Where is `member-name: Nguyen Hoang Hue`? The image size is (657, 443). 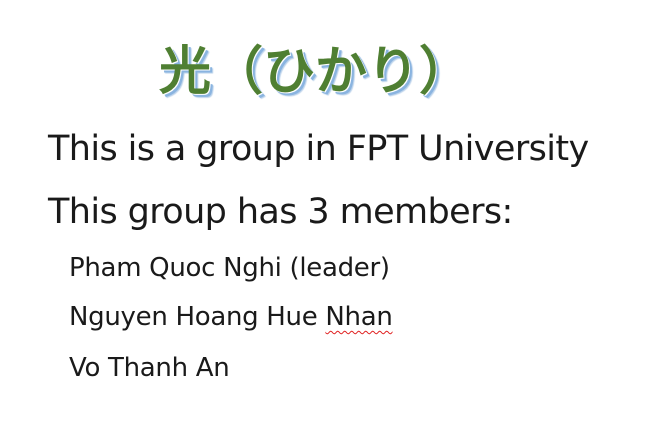 member-name: Nguyen Hoang Hue is located at coordinates (197, 317).